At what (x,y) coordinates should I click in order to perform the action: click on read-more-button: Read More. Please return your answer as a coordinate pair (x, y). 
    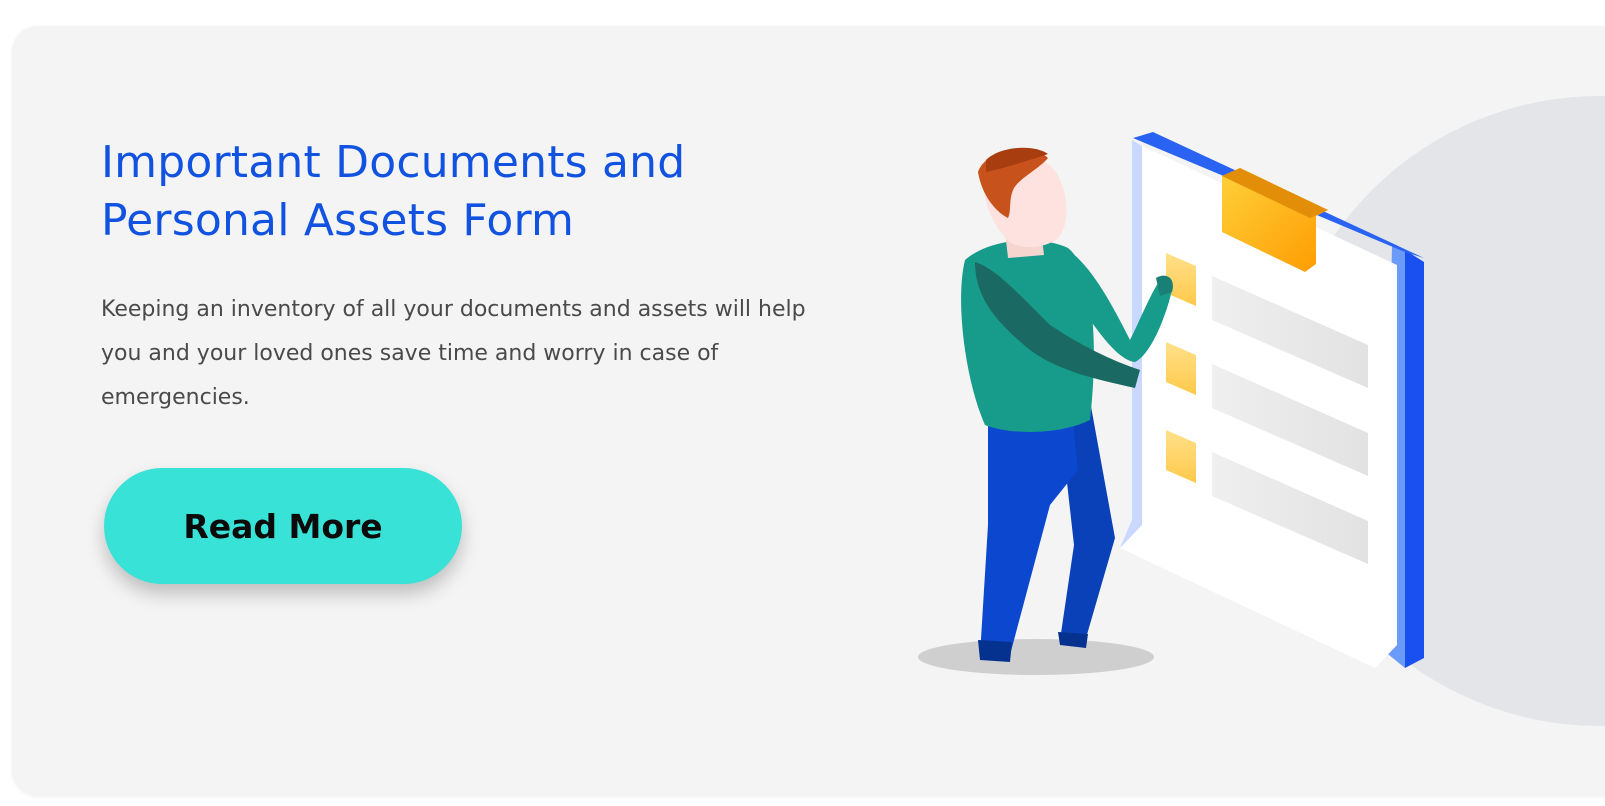
    Looking at the image, I should click on (283, 526).